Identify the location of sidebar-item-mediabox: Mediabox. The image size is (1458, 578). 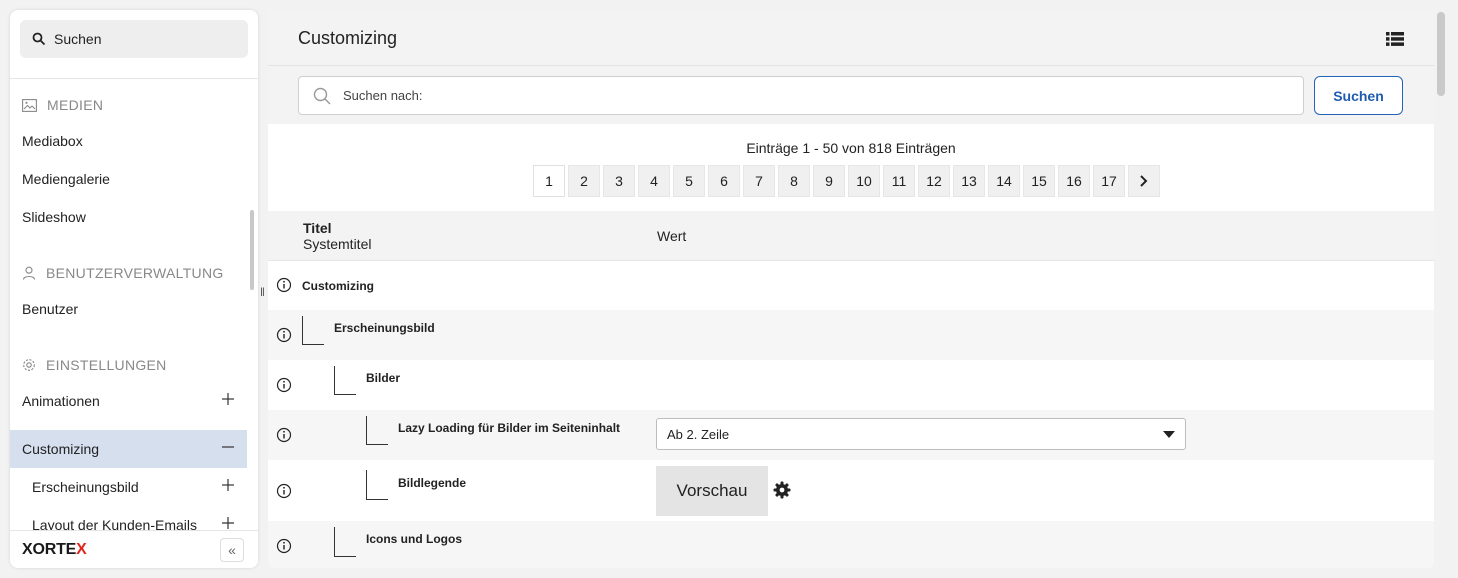
(128, 141).